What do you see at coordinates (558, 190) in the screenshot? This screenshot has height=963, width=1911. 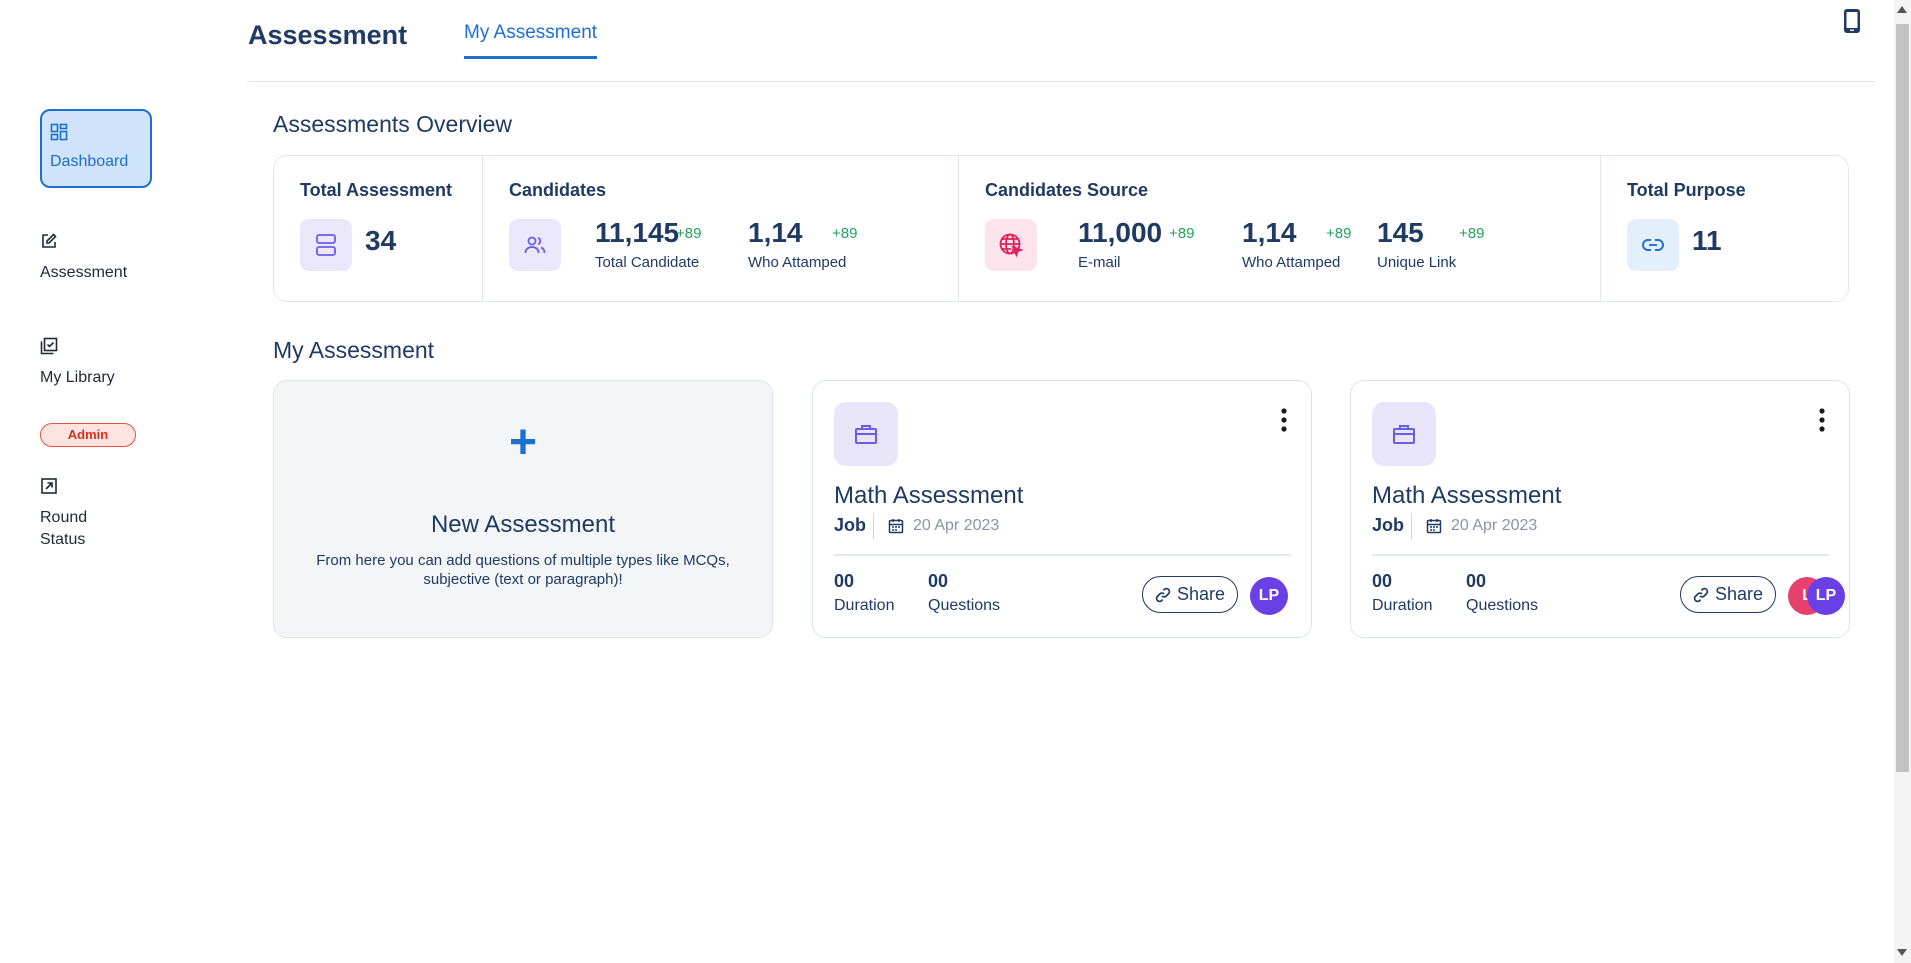 I see `stat-label: Candidates` at bounding box center [558, 190].